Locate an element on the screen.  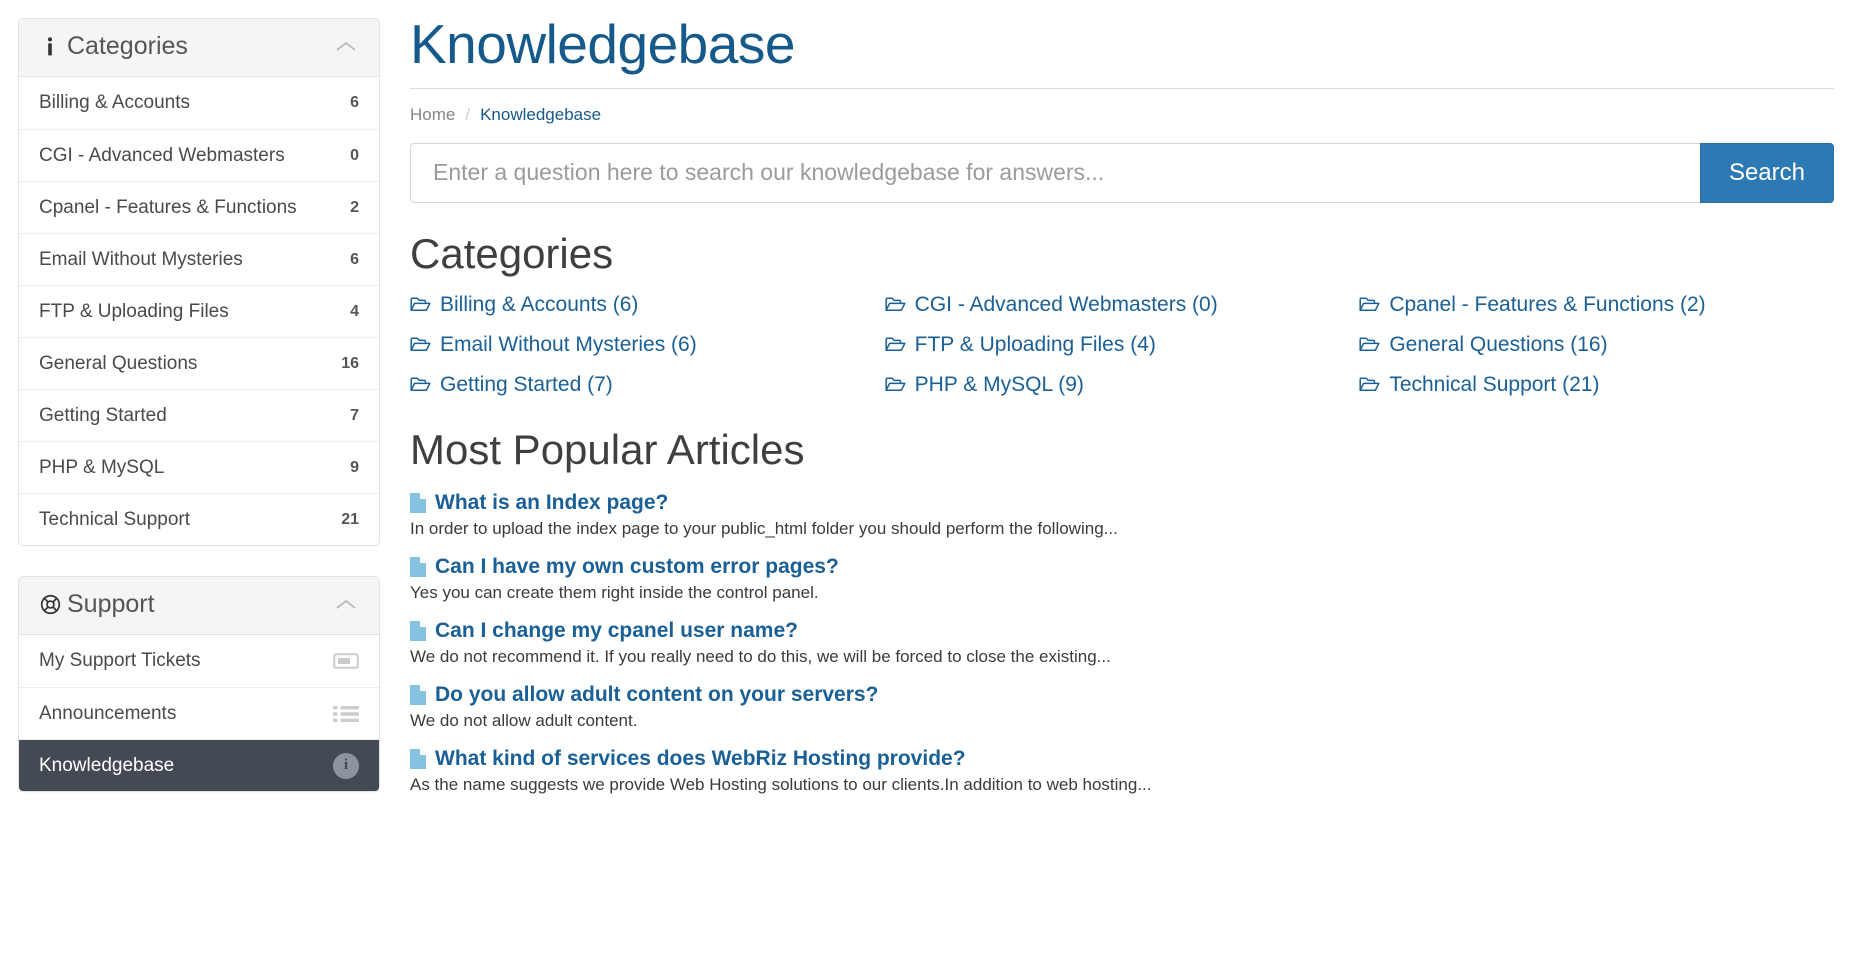
info-icon is located at coordinates (50, 46).